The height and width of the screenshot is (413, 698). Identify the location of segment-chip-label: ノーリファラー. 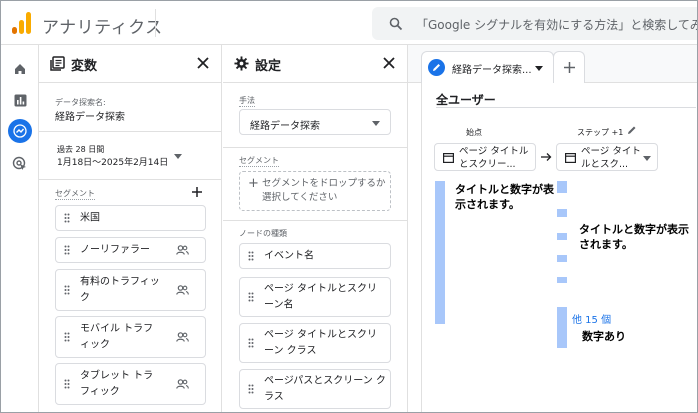
(115, 250).